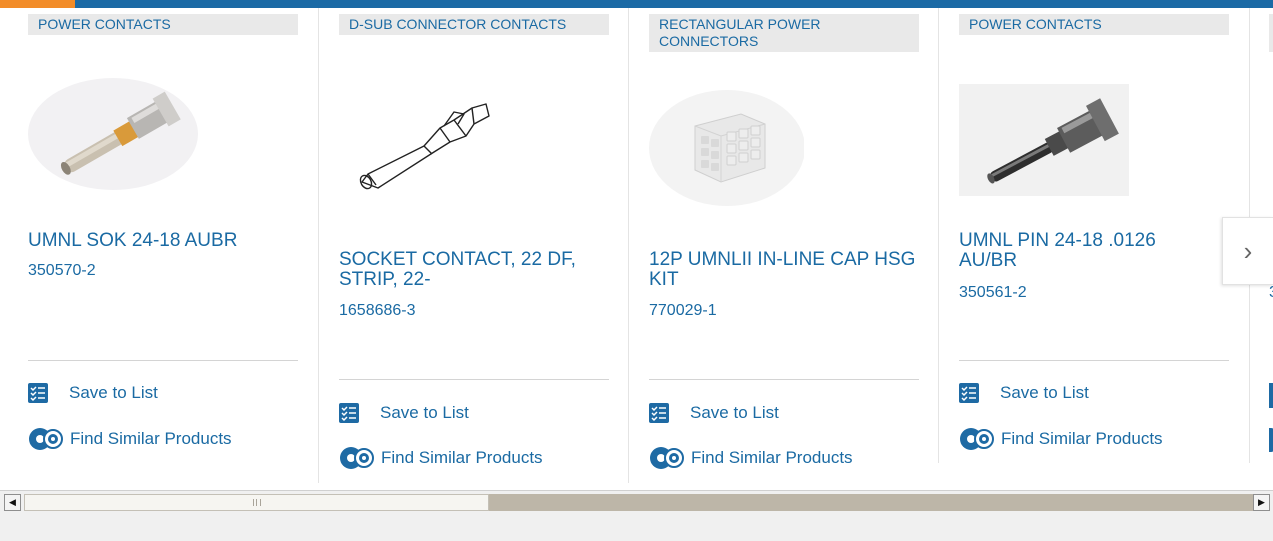  I want to click on grip-icon, so click(256, 502).